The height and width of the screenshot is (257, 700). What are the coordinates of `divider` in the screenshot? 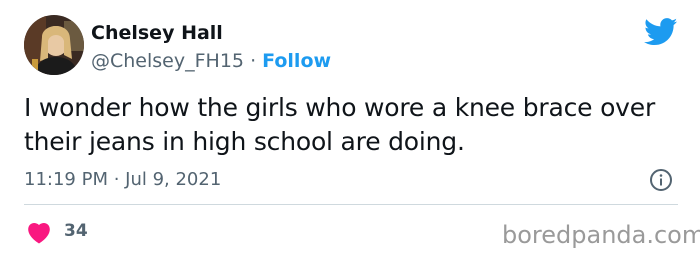 It's located at (351, 204).